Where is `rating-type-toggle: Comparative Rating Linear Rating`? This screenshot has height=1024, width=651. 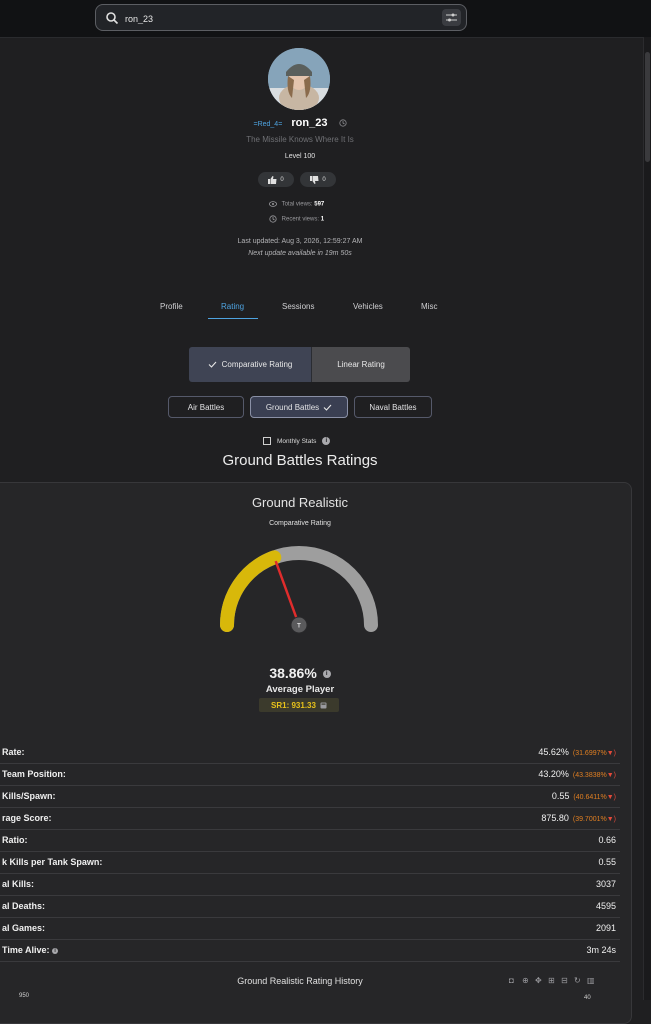 rating-type-toggle: Comparative Rating Linear Rating is located at coordinates (299, 364).